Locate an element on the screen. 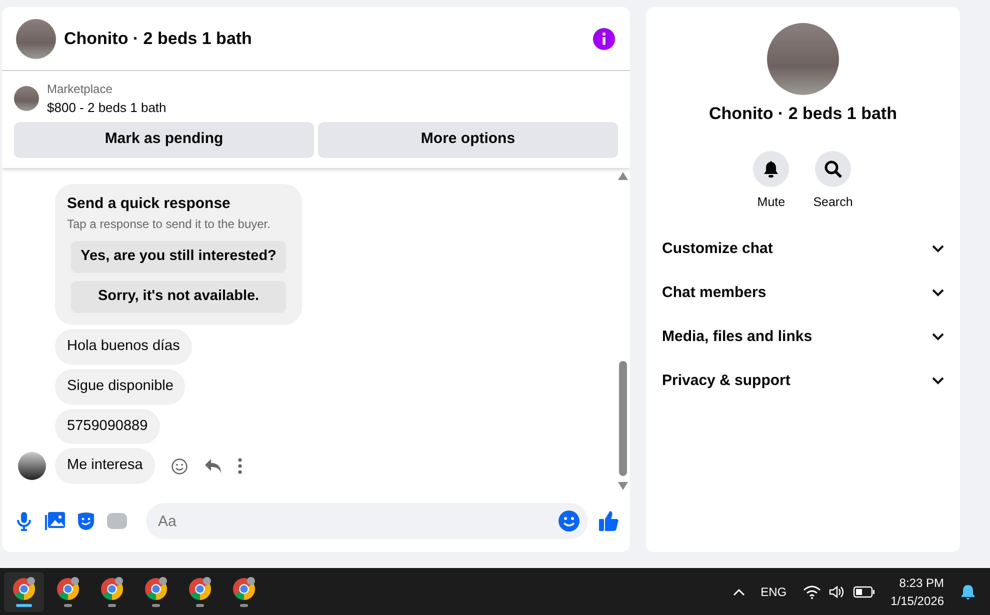 The image size is (990, 615). browser-taskbar-button is located at coordinates (24, 592).